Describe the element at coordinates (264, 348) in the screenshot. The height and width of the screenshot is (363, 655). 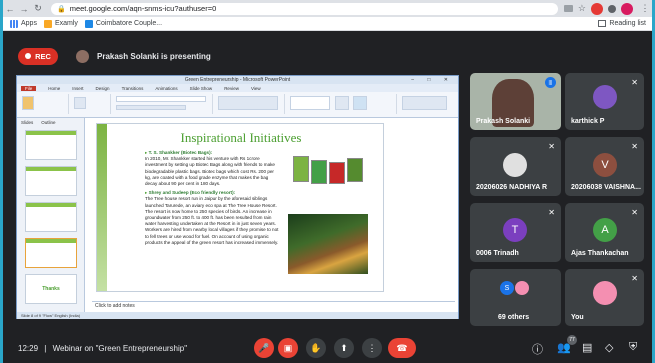
I see `mic-off-button: 🎤` at that location.